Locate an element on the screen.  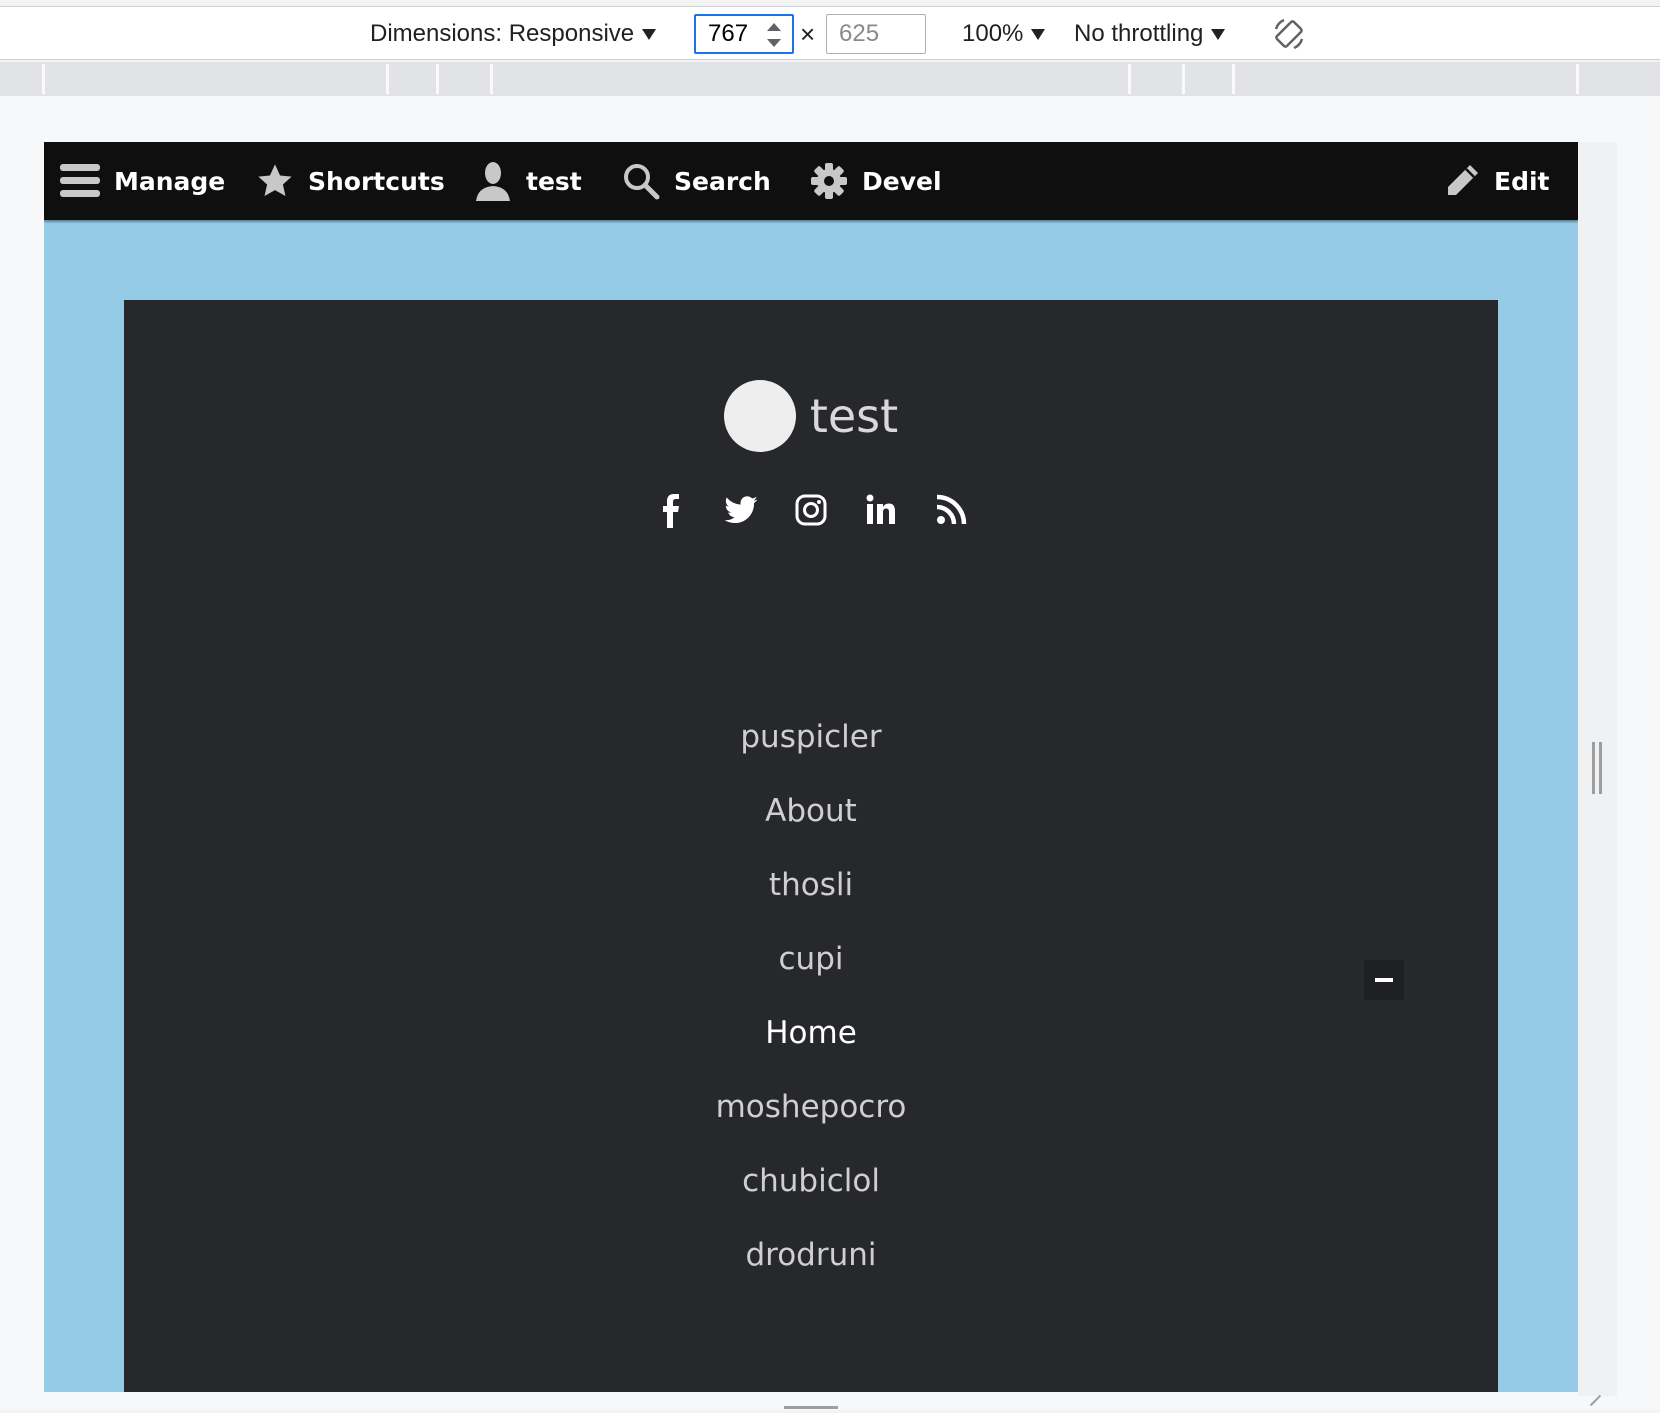
rss-icon is located at coordinates (951, 510).